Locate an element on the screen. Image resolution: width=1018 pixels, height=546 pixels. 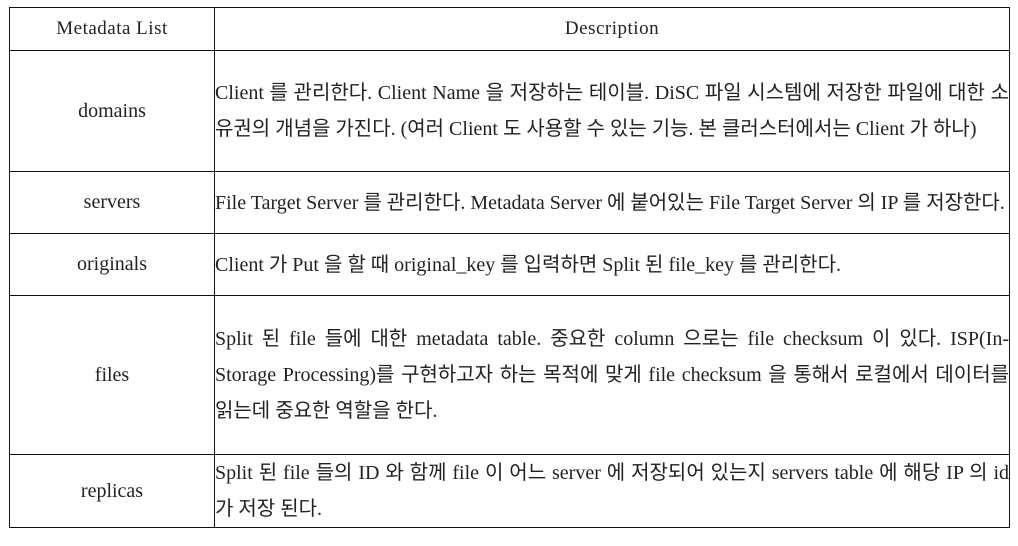
header-metadata-list: Metadata List is located at coordinates (112, 29).